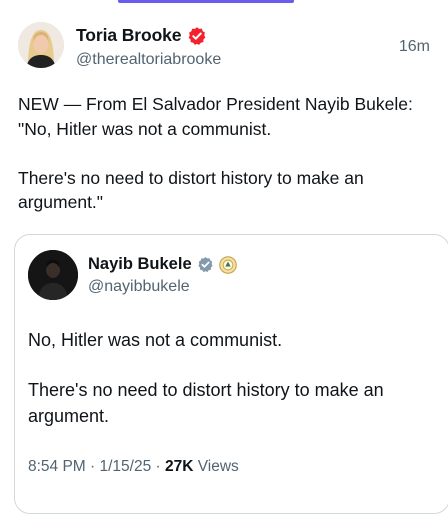 This screenshot has height=514, width=448. What do you see at coordinates (96, 467) in the screenshot?
I see `quoted-timestamp: 8:54 PM · 1/15/25 ·` at bounding box center [96, 467].